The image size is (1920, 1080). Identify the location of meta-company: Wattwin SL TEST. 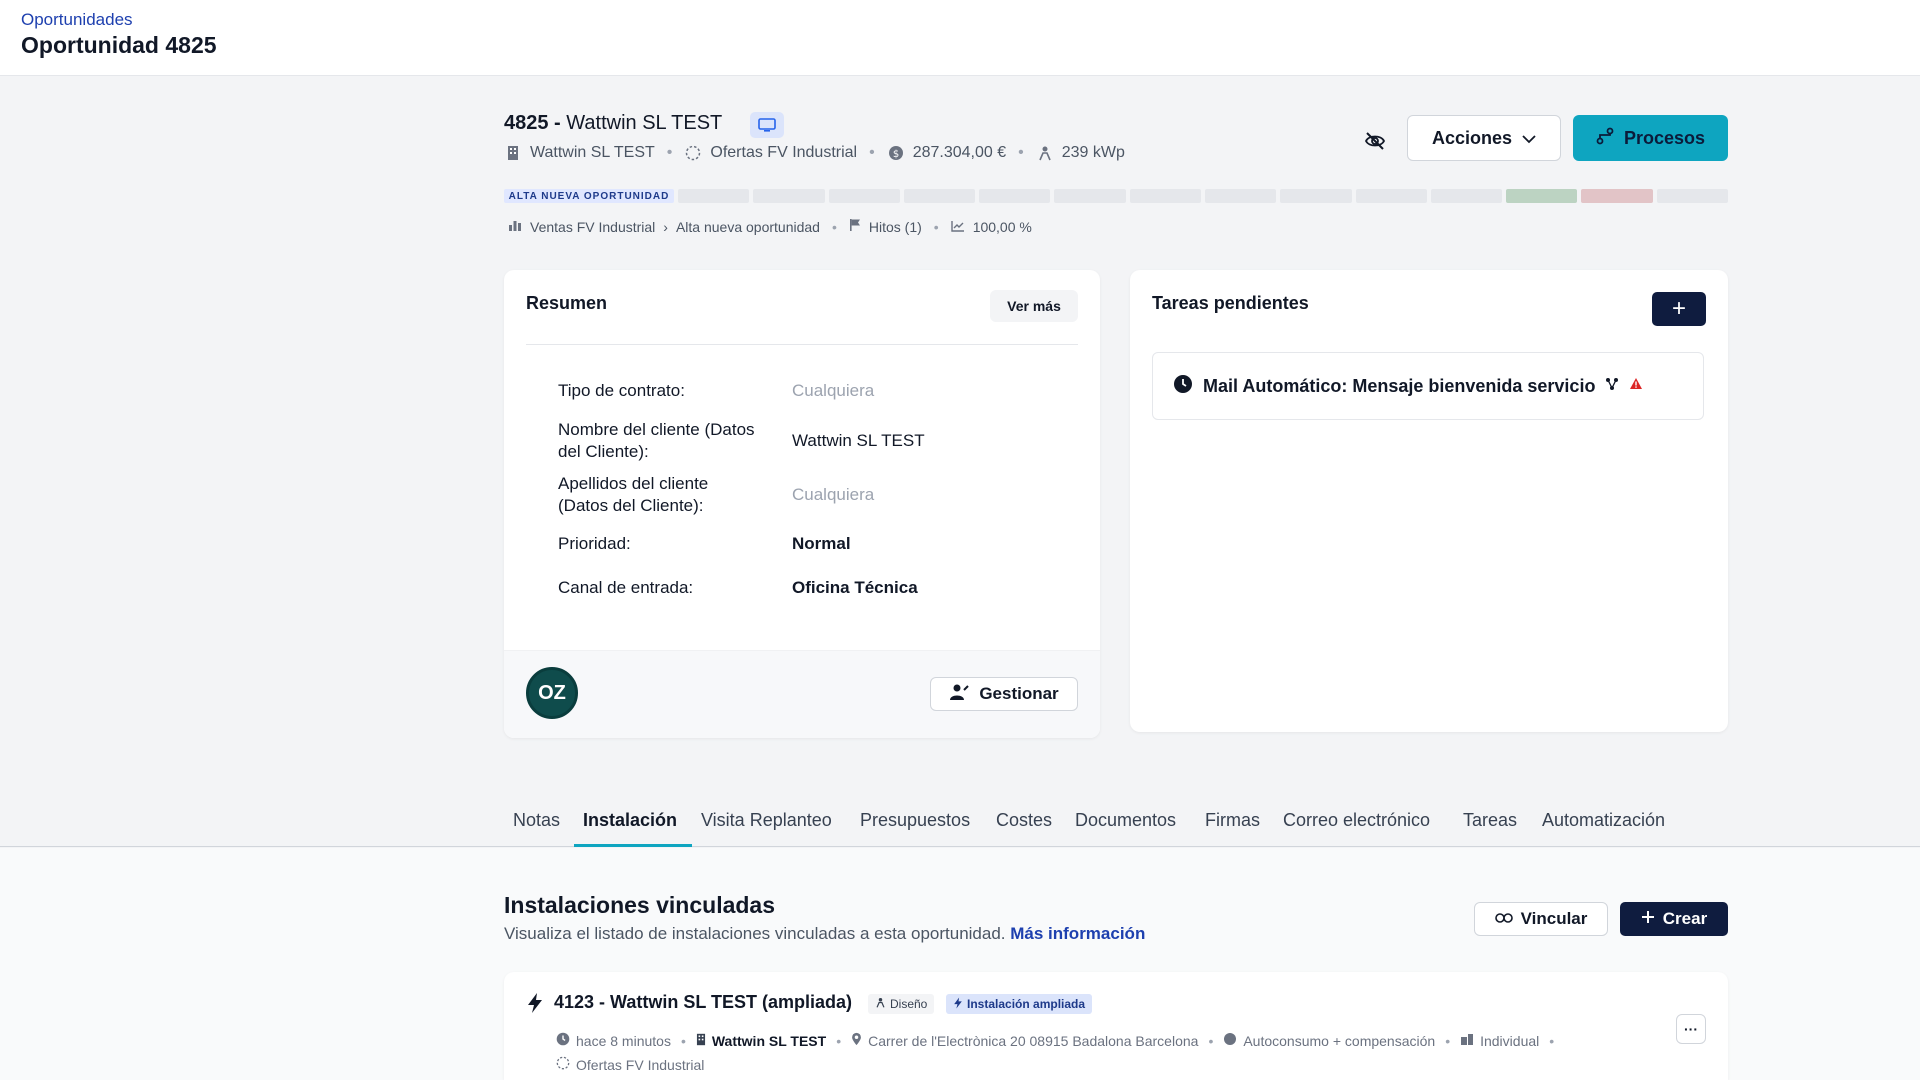
(592, 152).